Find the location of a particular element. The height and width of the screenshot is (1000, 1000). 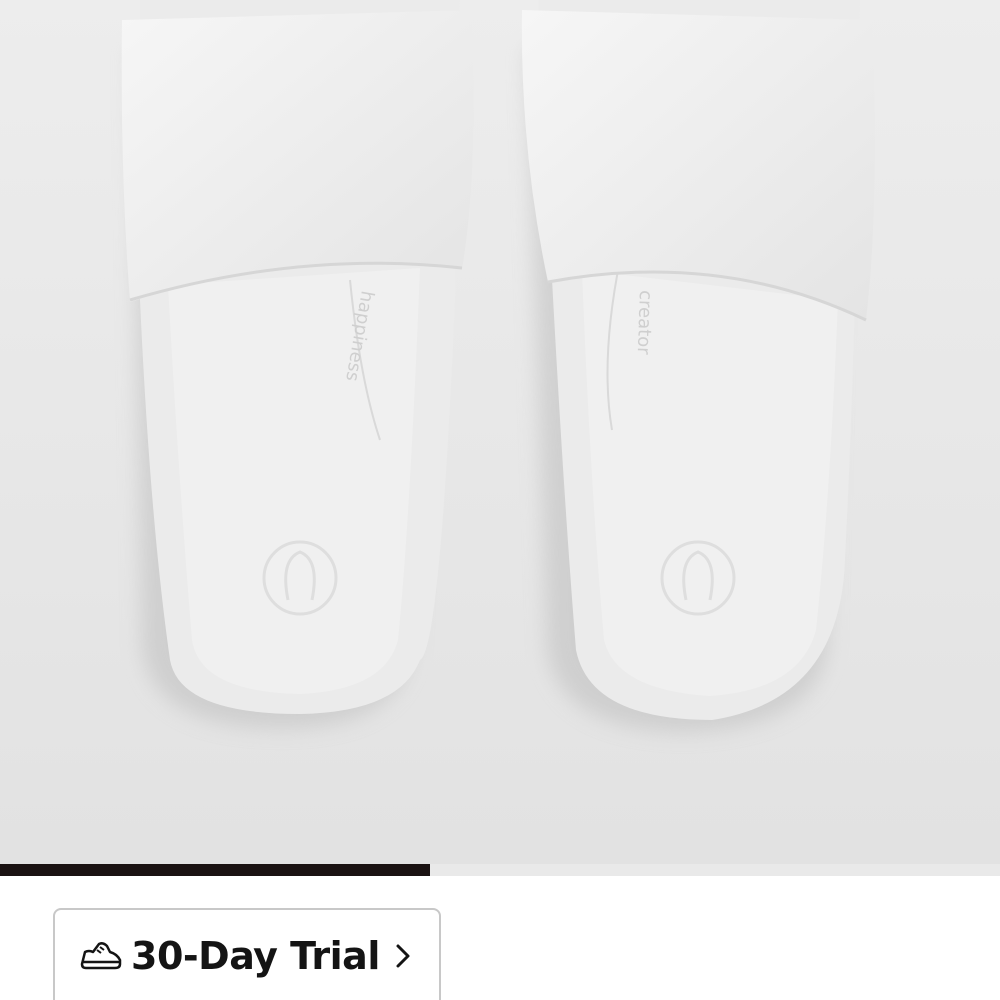

gallery-progress-fill is located at coordinates (215, 870).